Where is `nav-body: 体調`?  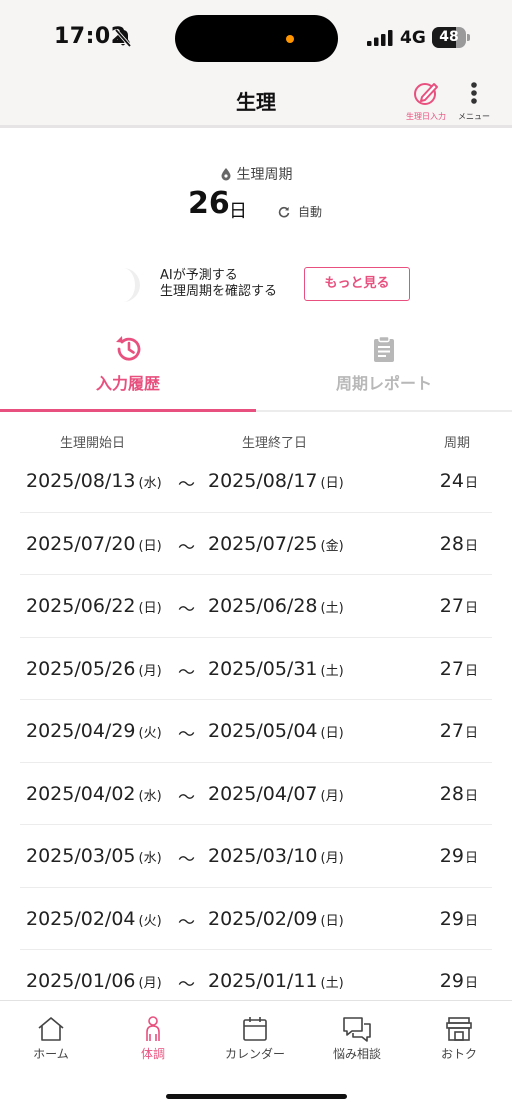 nav-body: 体調 is located at coordinates (153, 1038).